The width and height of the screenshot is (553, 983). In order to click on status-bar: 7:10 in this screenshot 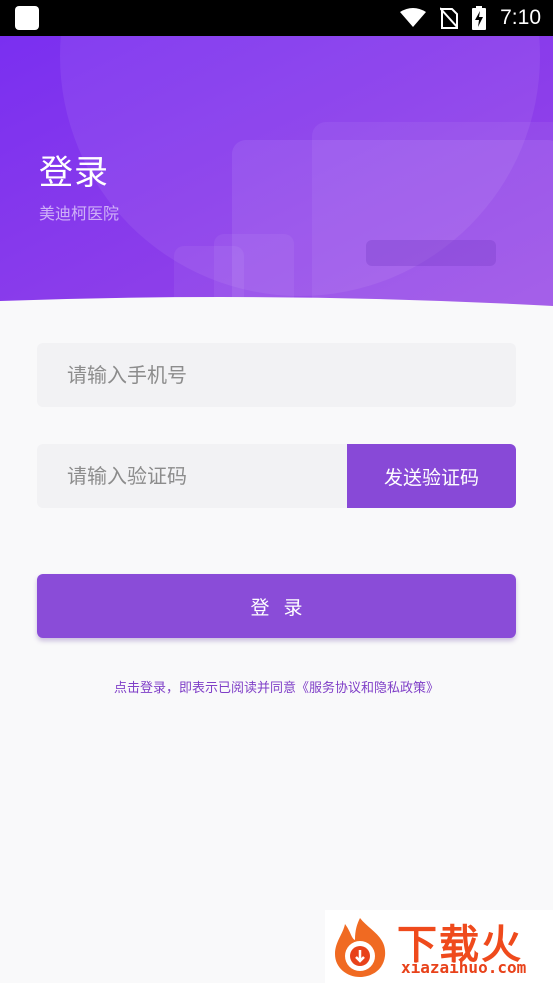, I will do `click(276, 18)`.